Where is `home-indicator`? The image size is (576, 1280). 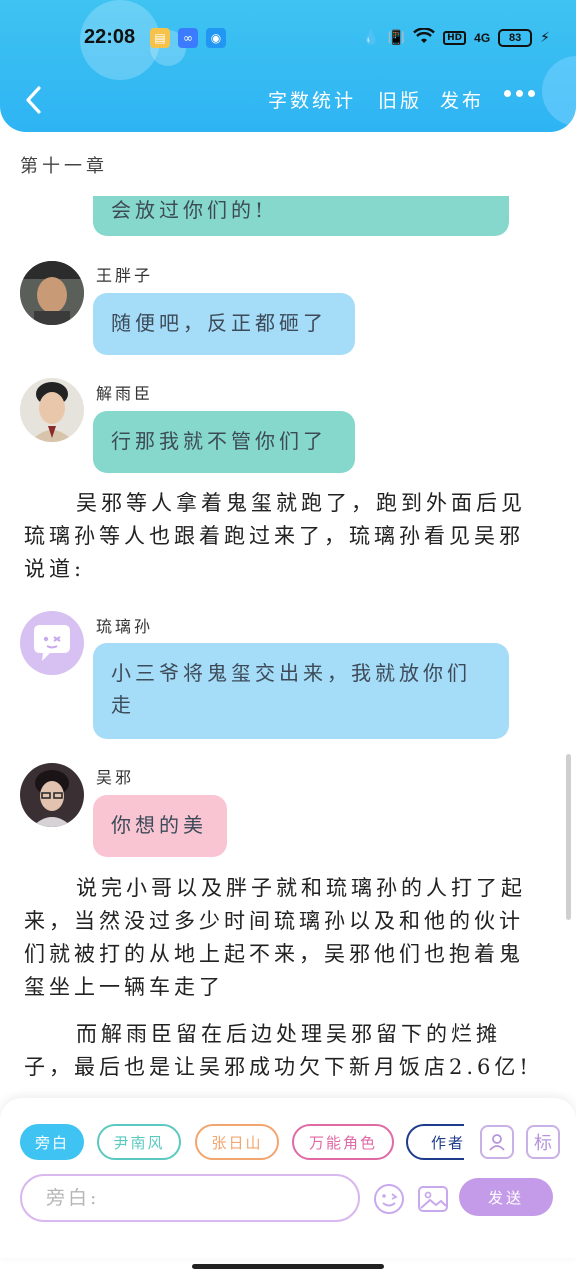 home-indicator is located at coordinates (288, 1266).